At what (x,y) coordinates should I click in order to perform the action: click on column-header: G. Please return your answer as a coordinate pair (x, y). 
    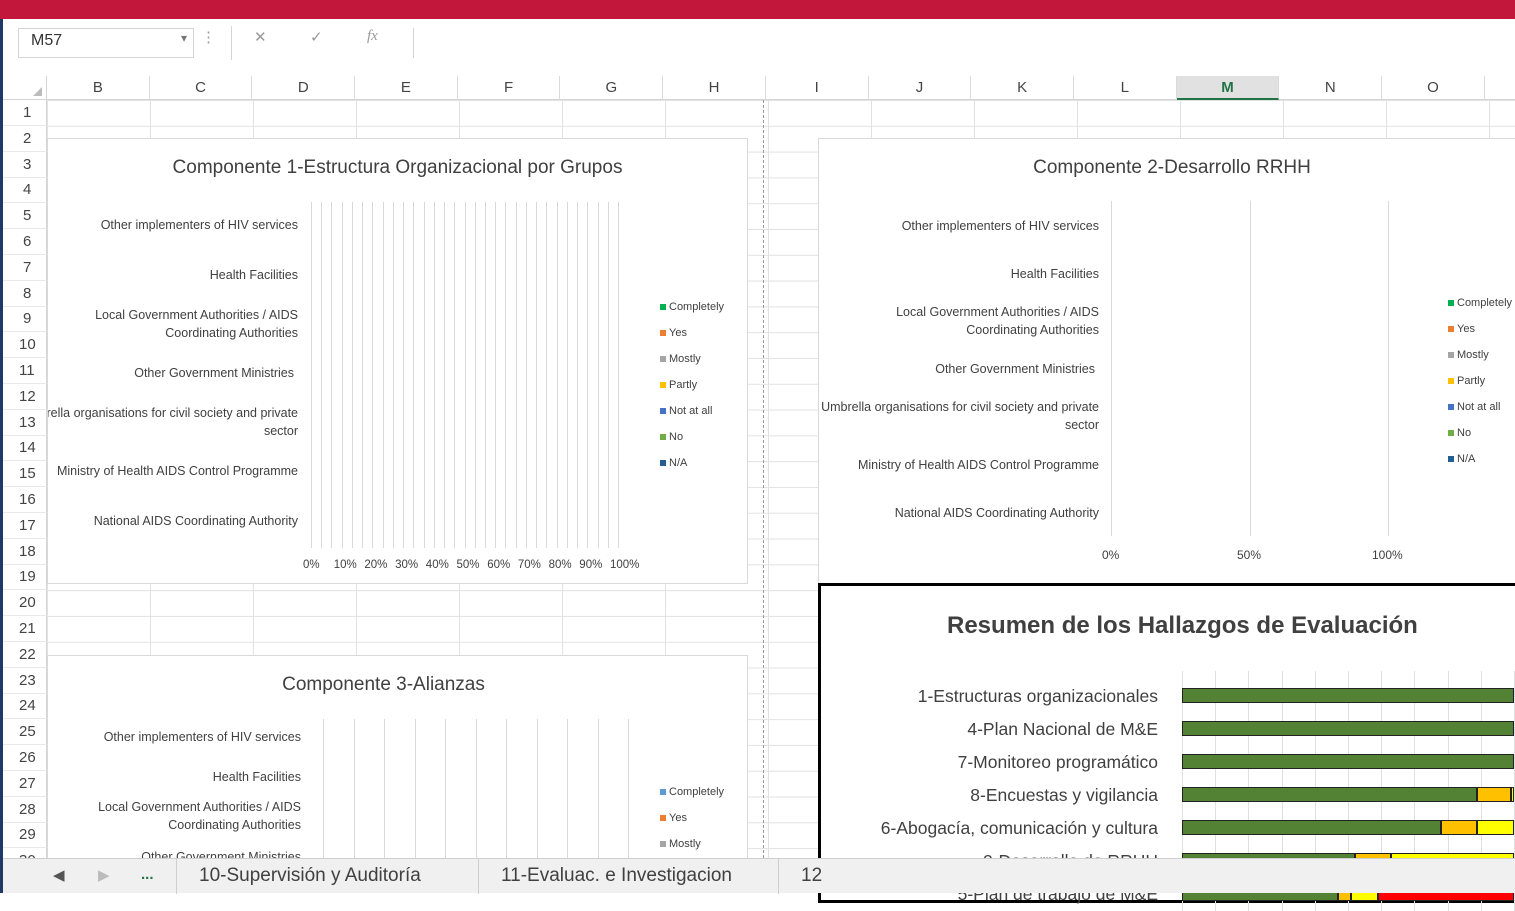
    Looking at the image, I should click on (612, 88).